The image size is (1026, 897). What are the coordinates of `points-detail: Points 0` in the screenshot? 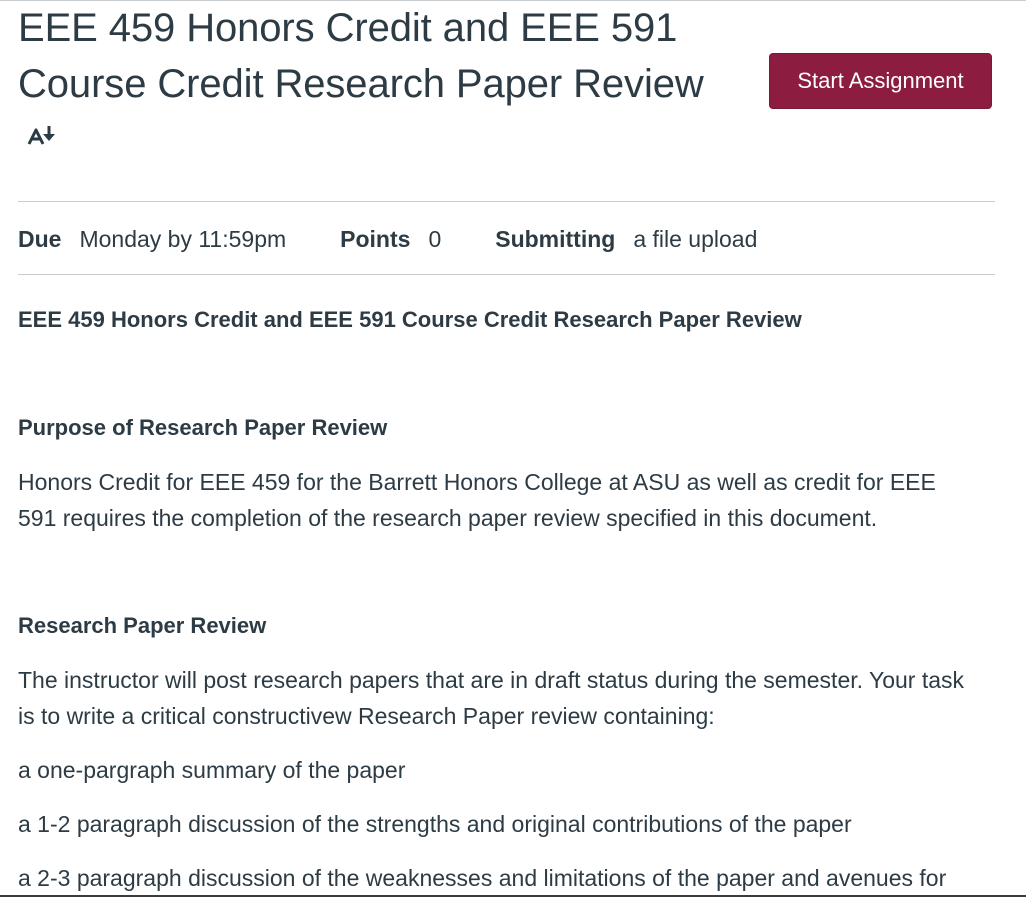 It's located at (390, 239).